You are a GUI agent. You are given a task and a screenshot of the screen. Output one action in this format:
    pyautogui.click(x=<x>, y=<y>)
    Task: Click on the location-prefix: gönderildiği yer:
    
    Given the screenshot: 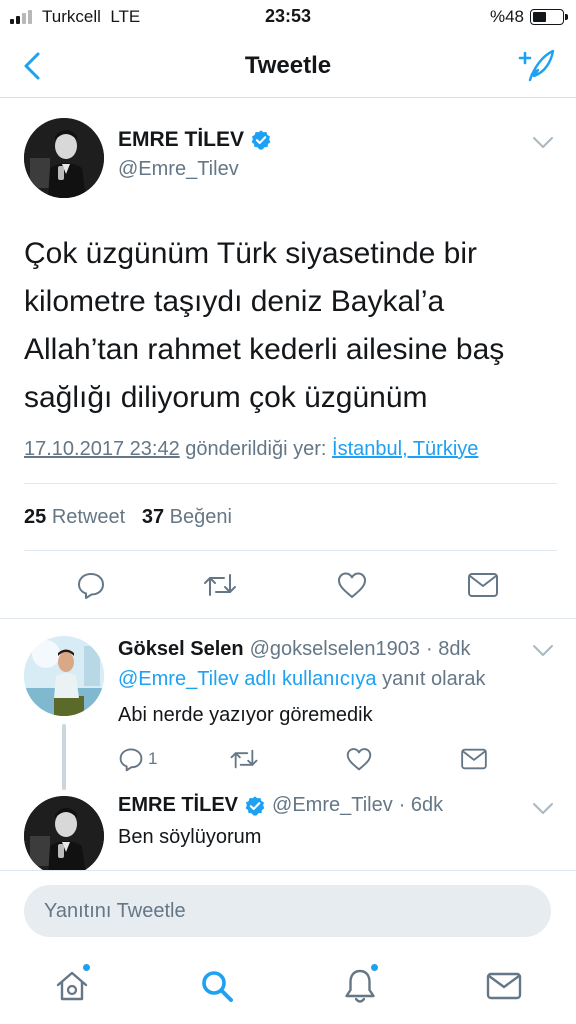 What is the action you would take?
    pyautogui.click(x=256, y=449)
    